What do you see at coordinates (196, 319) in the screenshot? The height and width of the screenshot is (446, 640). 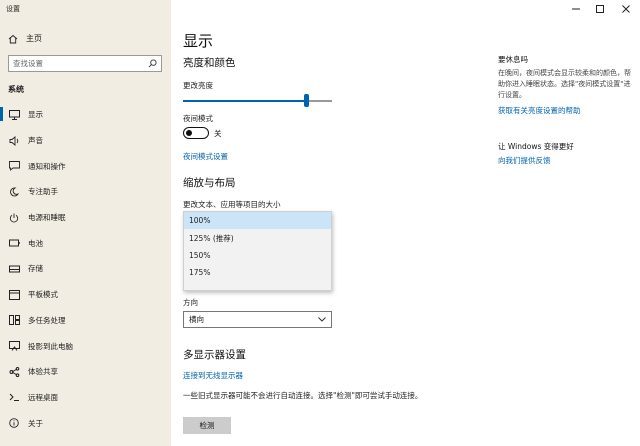 I see `orientation-value: 横向` at bounding box center [196, 319].